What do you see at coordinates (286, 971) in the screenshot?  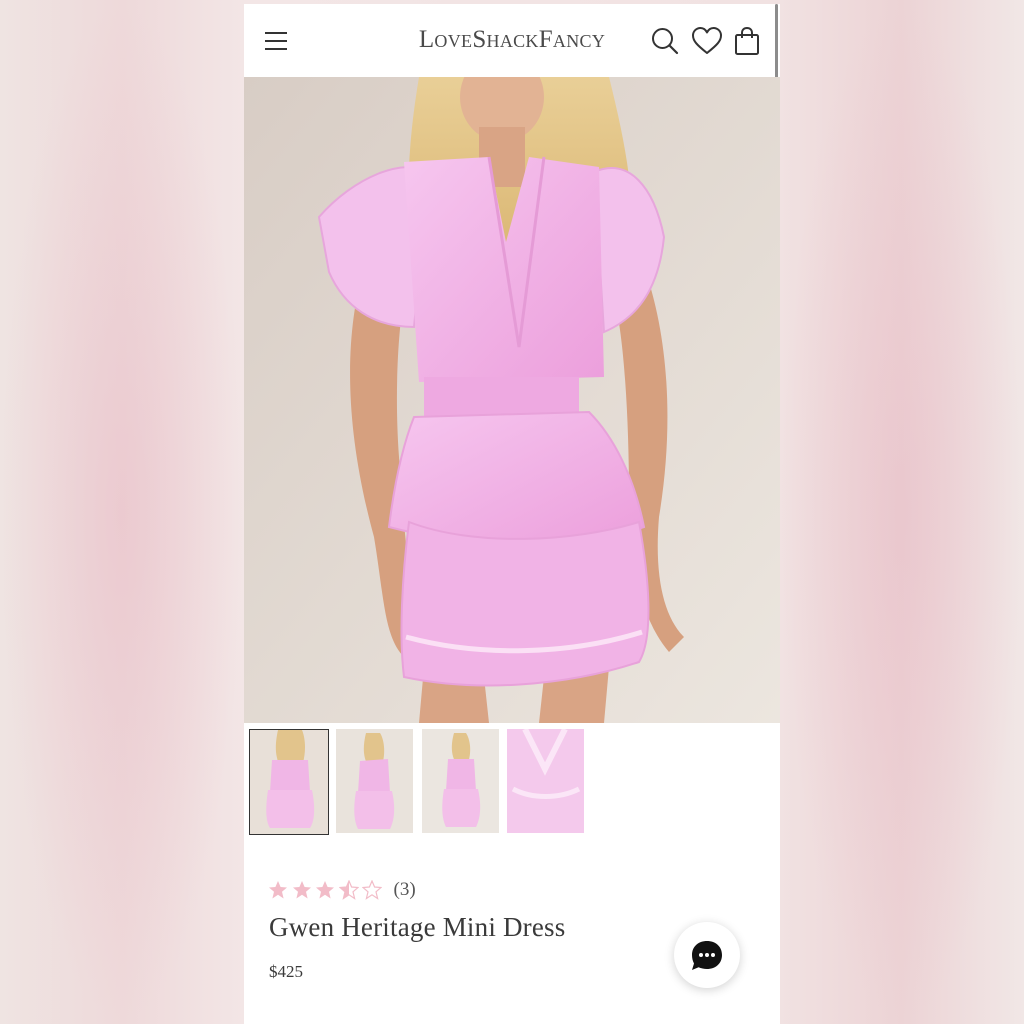 I see `product-price: $425` at bounding box center [286, 971].